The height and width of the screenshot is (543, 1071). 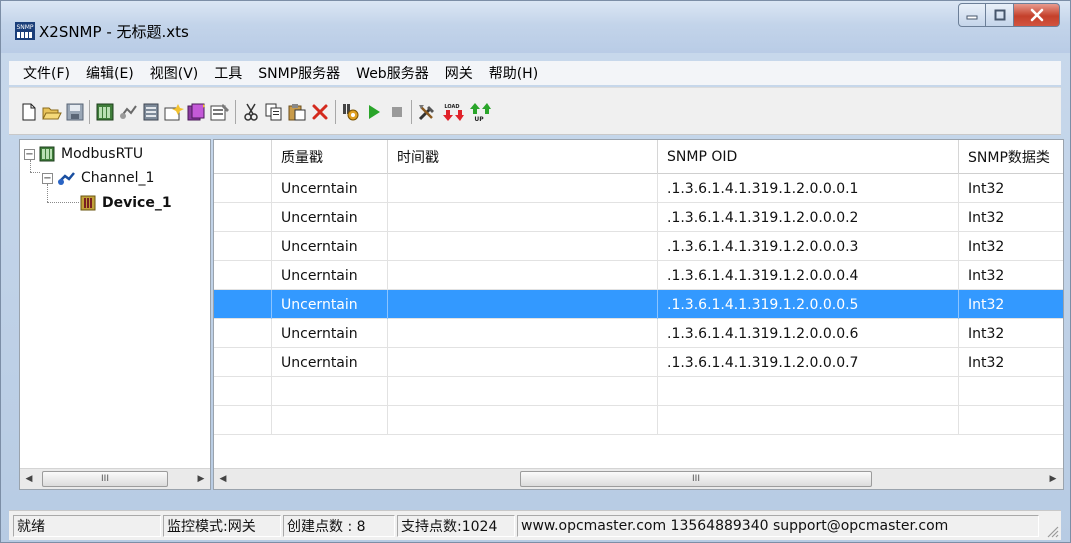 What do you see at coordinates (330, 157) in the screenshot?
I see `column-header-quality: 质量戳` at bounding box center [330, 157].